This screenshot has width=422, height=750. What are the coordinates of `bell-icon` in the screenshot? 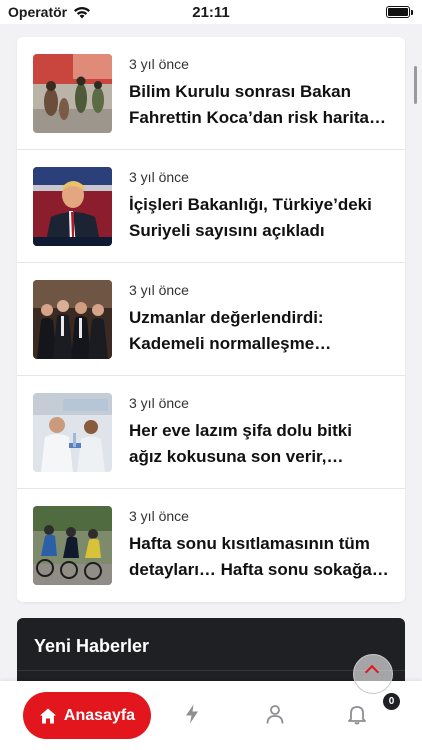 It's located at (357, 714).